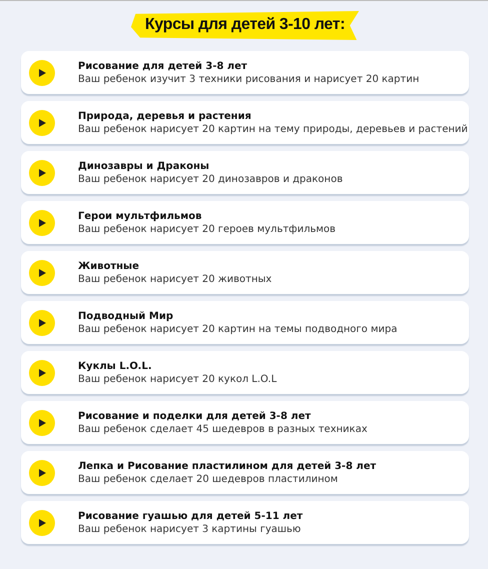 Image resolution: width=488 pixels, height=569 pixels. Describe the element at coordinates (245, 172) in the screenshot. I see `course-card: Динозавры и Драконы Ваш ребенок нарисует 20 динозавров и драконов` at that location.